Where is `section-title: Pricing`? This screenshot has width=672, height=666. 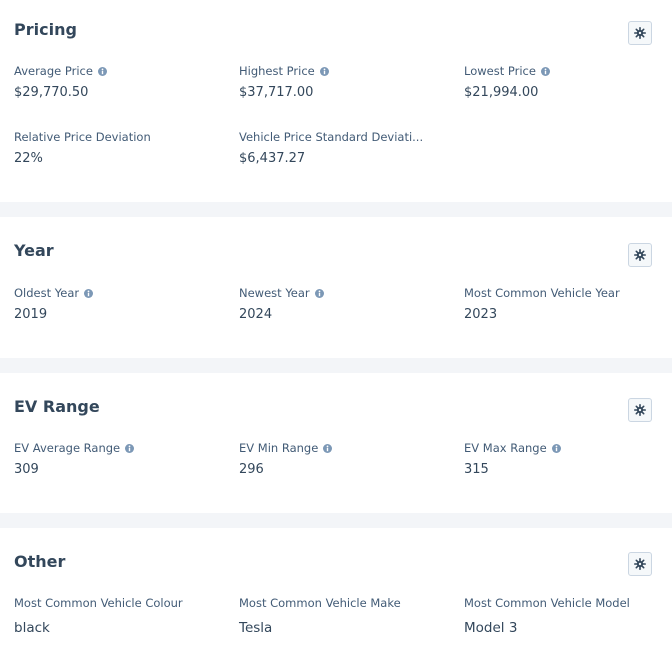 section-title: Pricing is located at coordinates (45, 29).